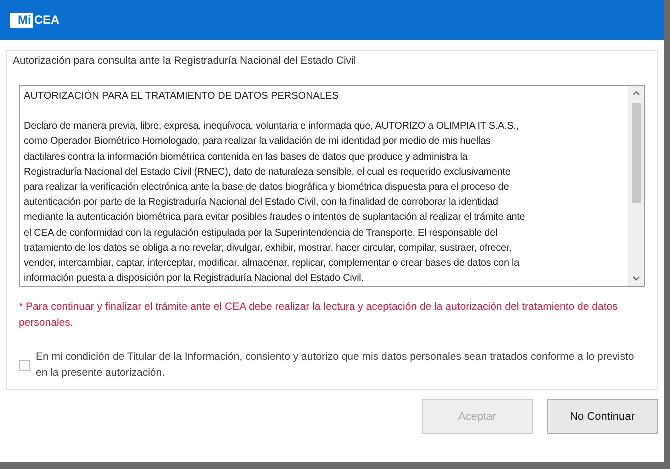 This screenshot has height=469, width=670. What do you see at coordinates (184, 61) in the screenshot?
I see `fieldset-legend: Autorización para consulta ante la Registraduría Nacional del Estado Civil` at bounding box center [184, 61].